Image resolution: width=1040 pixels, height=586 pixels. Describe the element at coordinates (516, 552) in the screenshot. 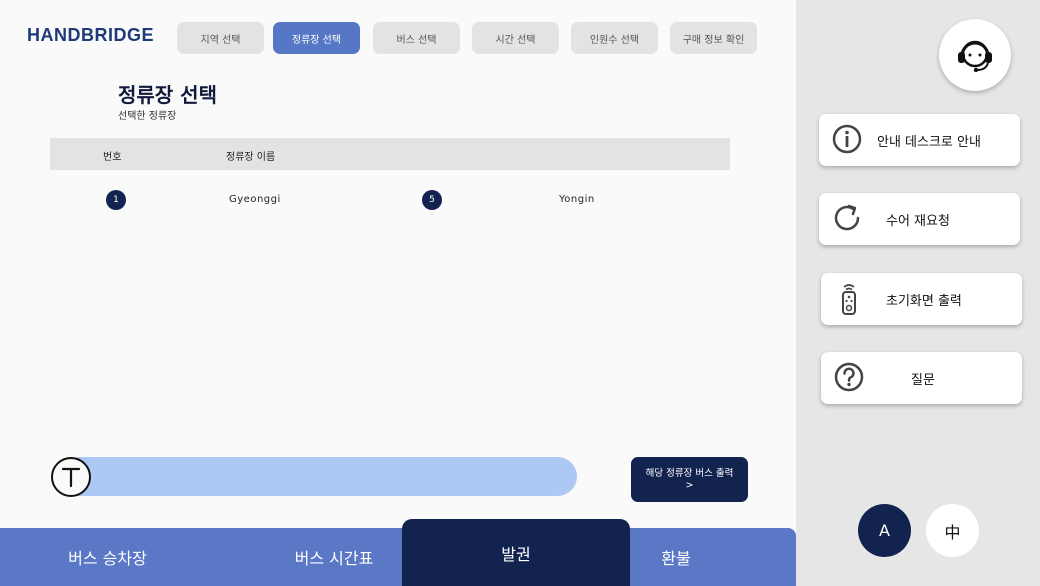

I see `tab-ticketing: 발권` at that location.